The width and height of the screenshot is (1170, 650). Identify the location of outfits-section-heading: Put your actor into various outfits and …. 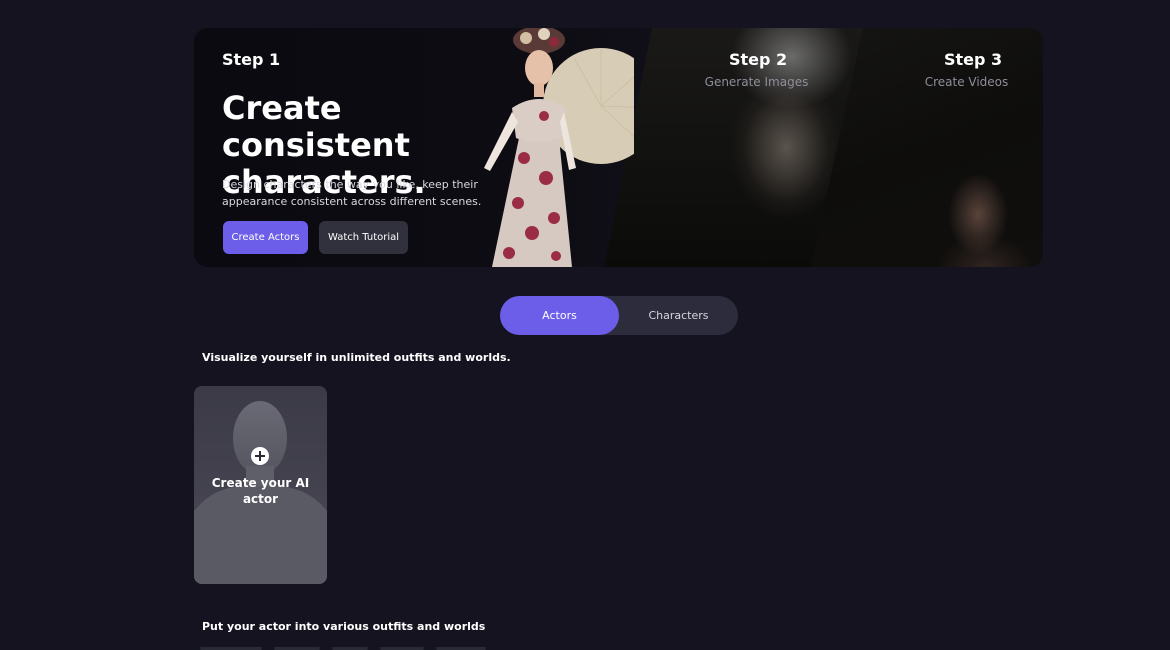
(344, 626).